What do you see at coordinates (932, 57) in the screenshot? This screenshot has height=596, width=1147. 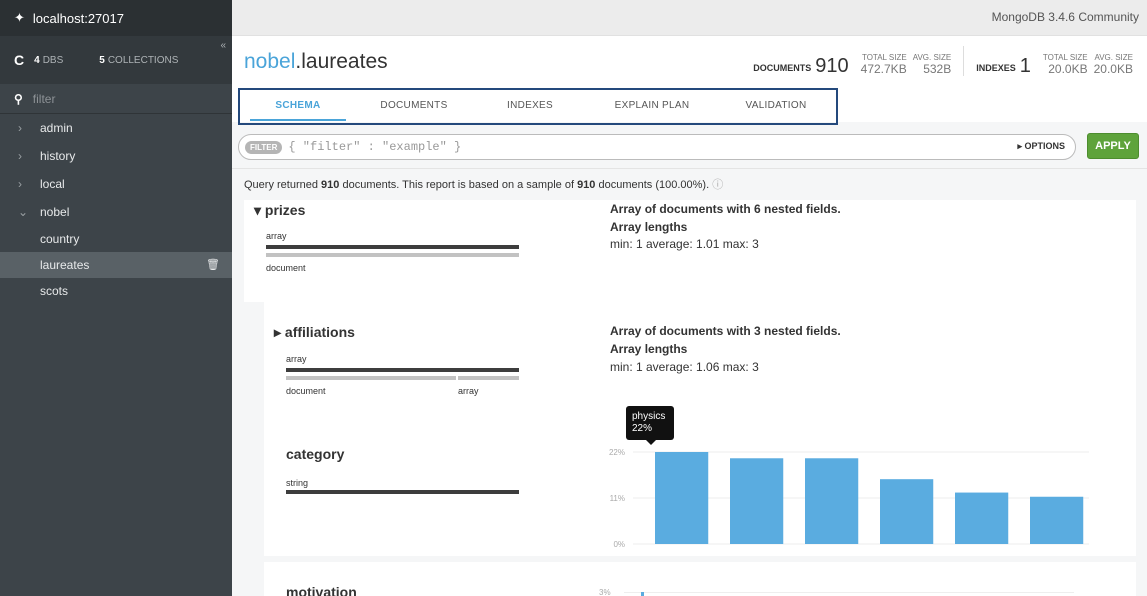 I see `doc-avg-size-label: AVG. SIZE` at bounding box center [932, 57].